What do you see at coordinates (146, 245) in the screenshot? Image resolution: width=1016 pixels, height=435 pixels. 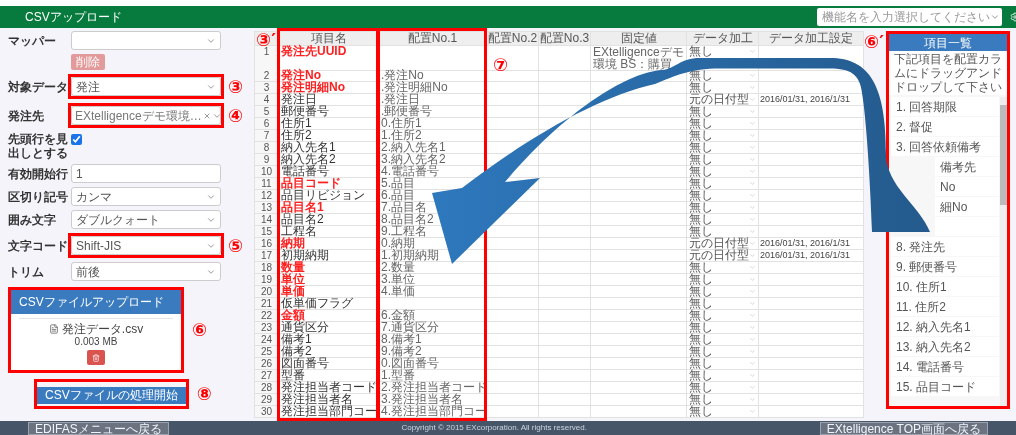 I see `select-field: Shift-JIS` at bounding box center [146, 245].